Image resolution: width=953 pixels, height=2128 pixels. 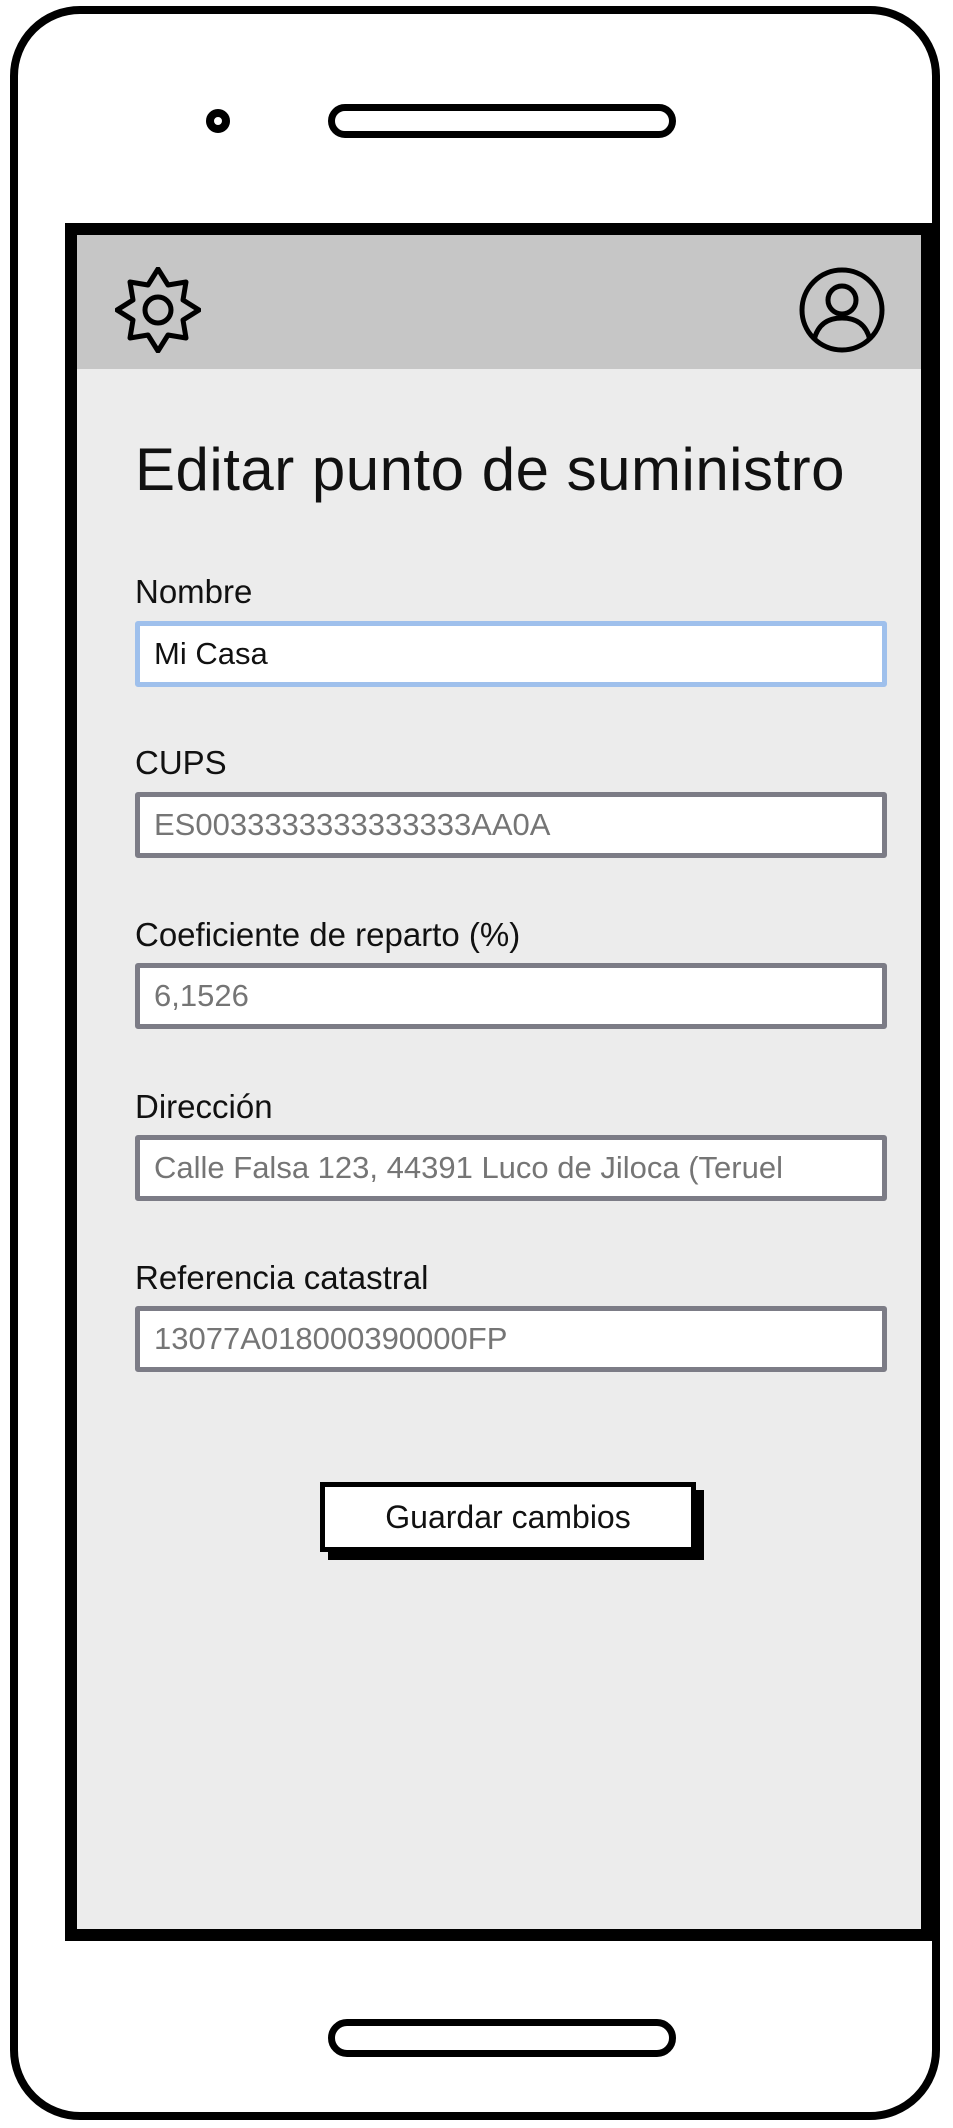 I want to click on nombre-input, so click(x=511, y=654).